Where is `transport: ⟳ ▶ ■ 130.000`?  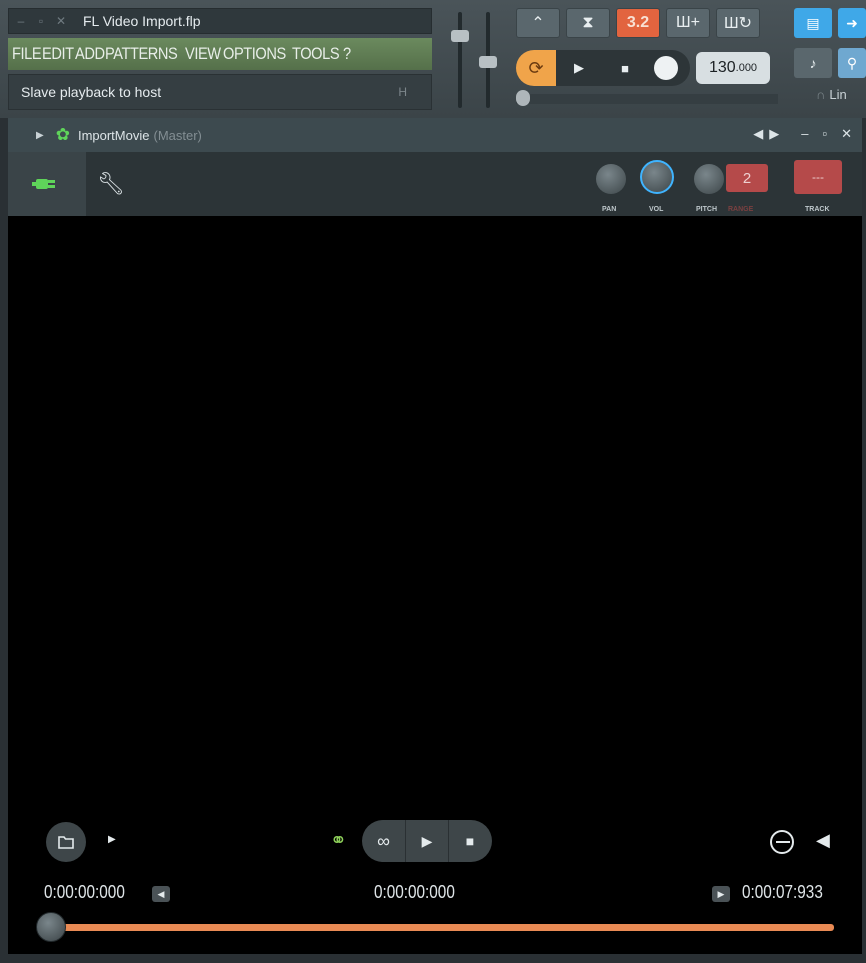 transport: ⟳ ▶ ■ 130.000 is located at coordinates (643, 68).